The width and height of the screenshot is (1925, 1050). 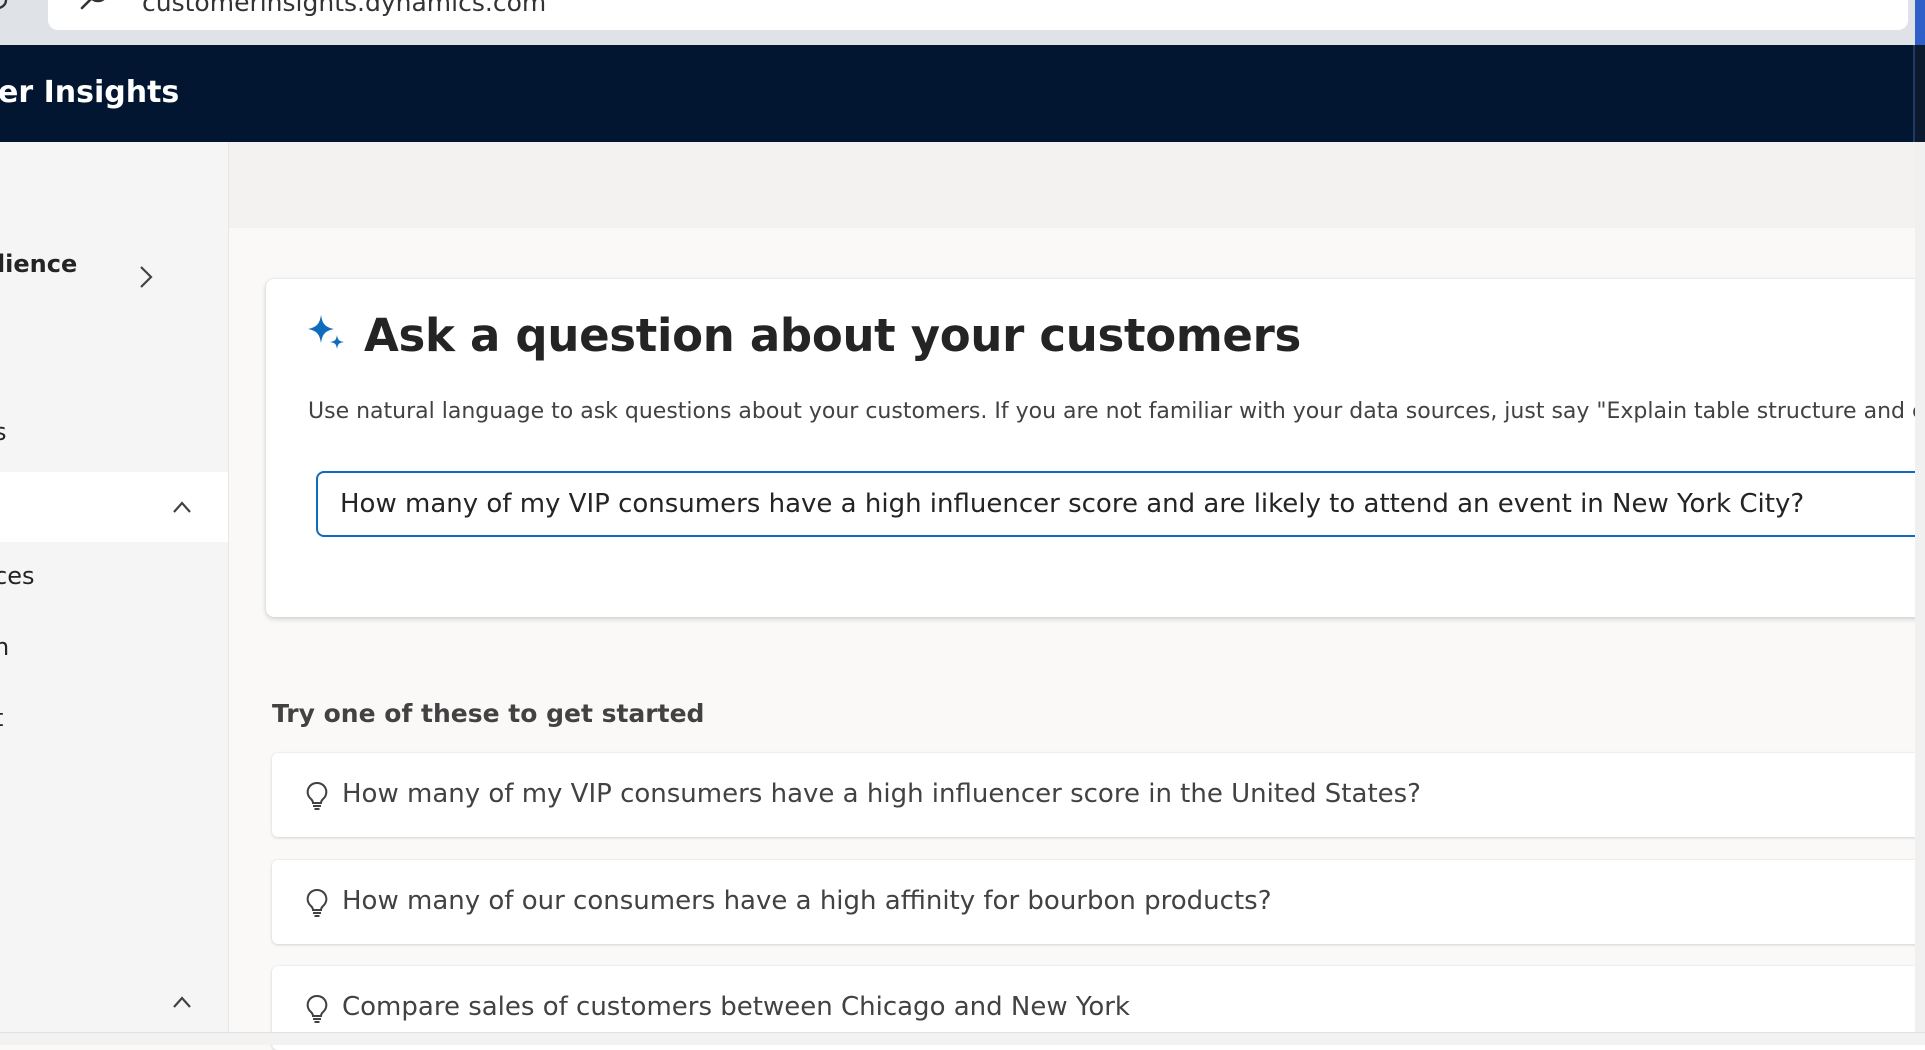 What do you see at coordinates (6, 7) in the screenshot?
I see `reload-icon` at bounding box center [6, 7].